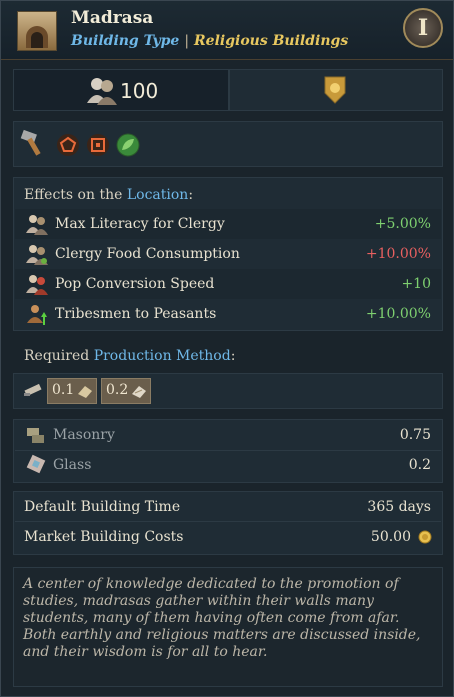 The height and width of the screenshot is (697, 454). I want to click on building-category-link: Religious Buildings, so click(271, 41).